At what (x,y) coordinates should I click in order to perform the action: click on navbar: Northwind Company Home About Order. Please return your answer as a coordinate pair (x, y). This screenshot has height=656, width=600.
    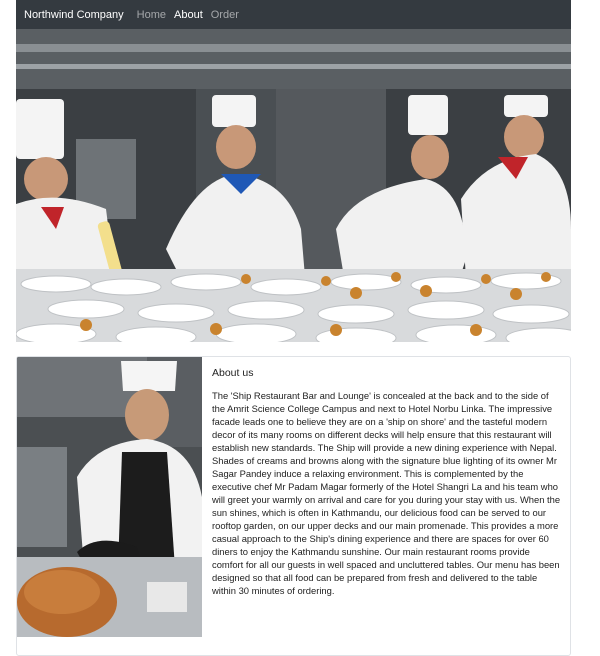
    Looking at the image, I should click on (293, 14).